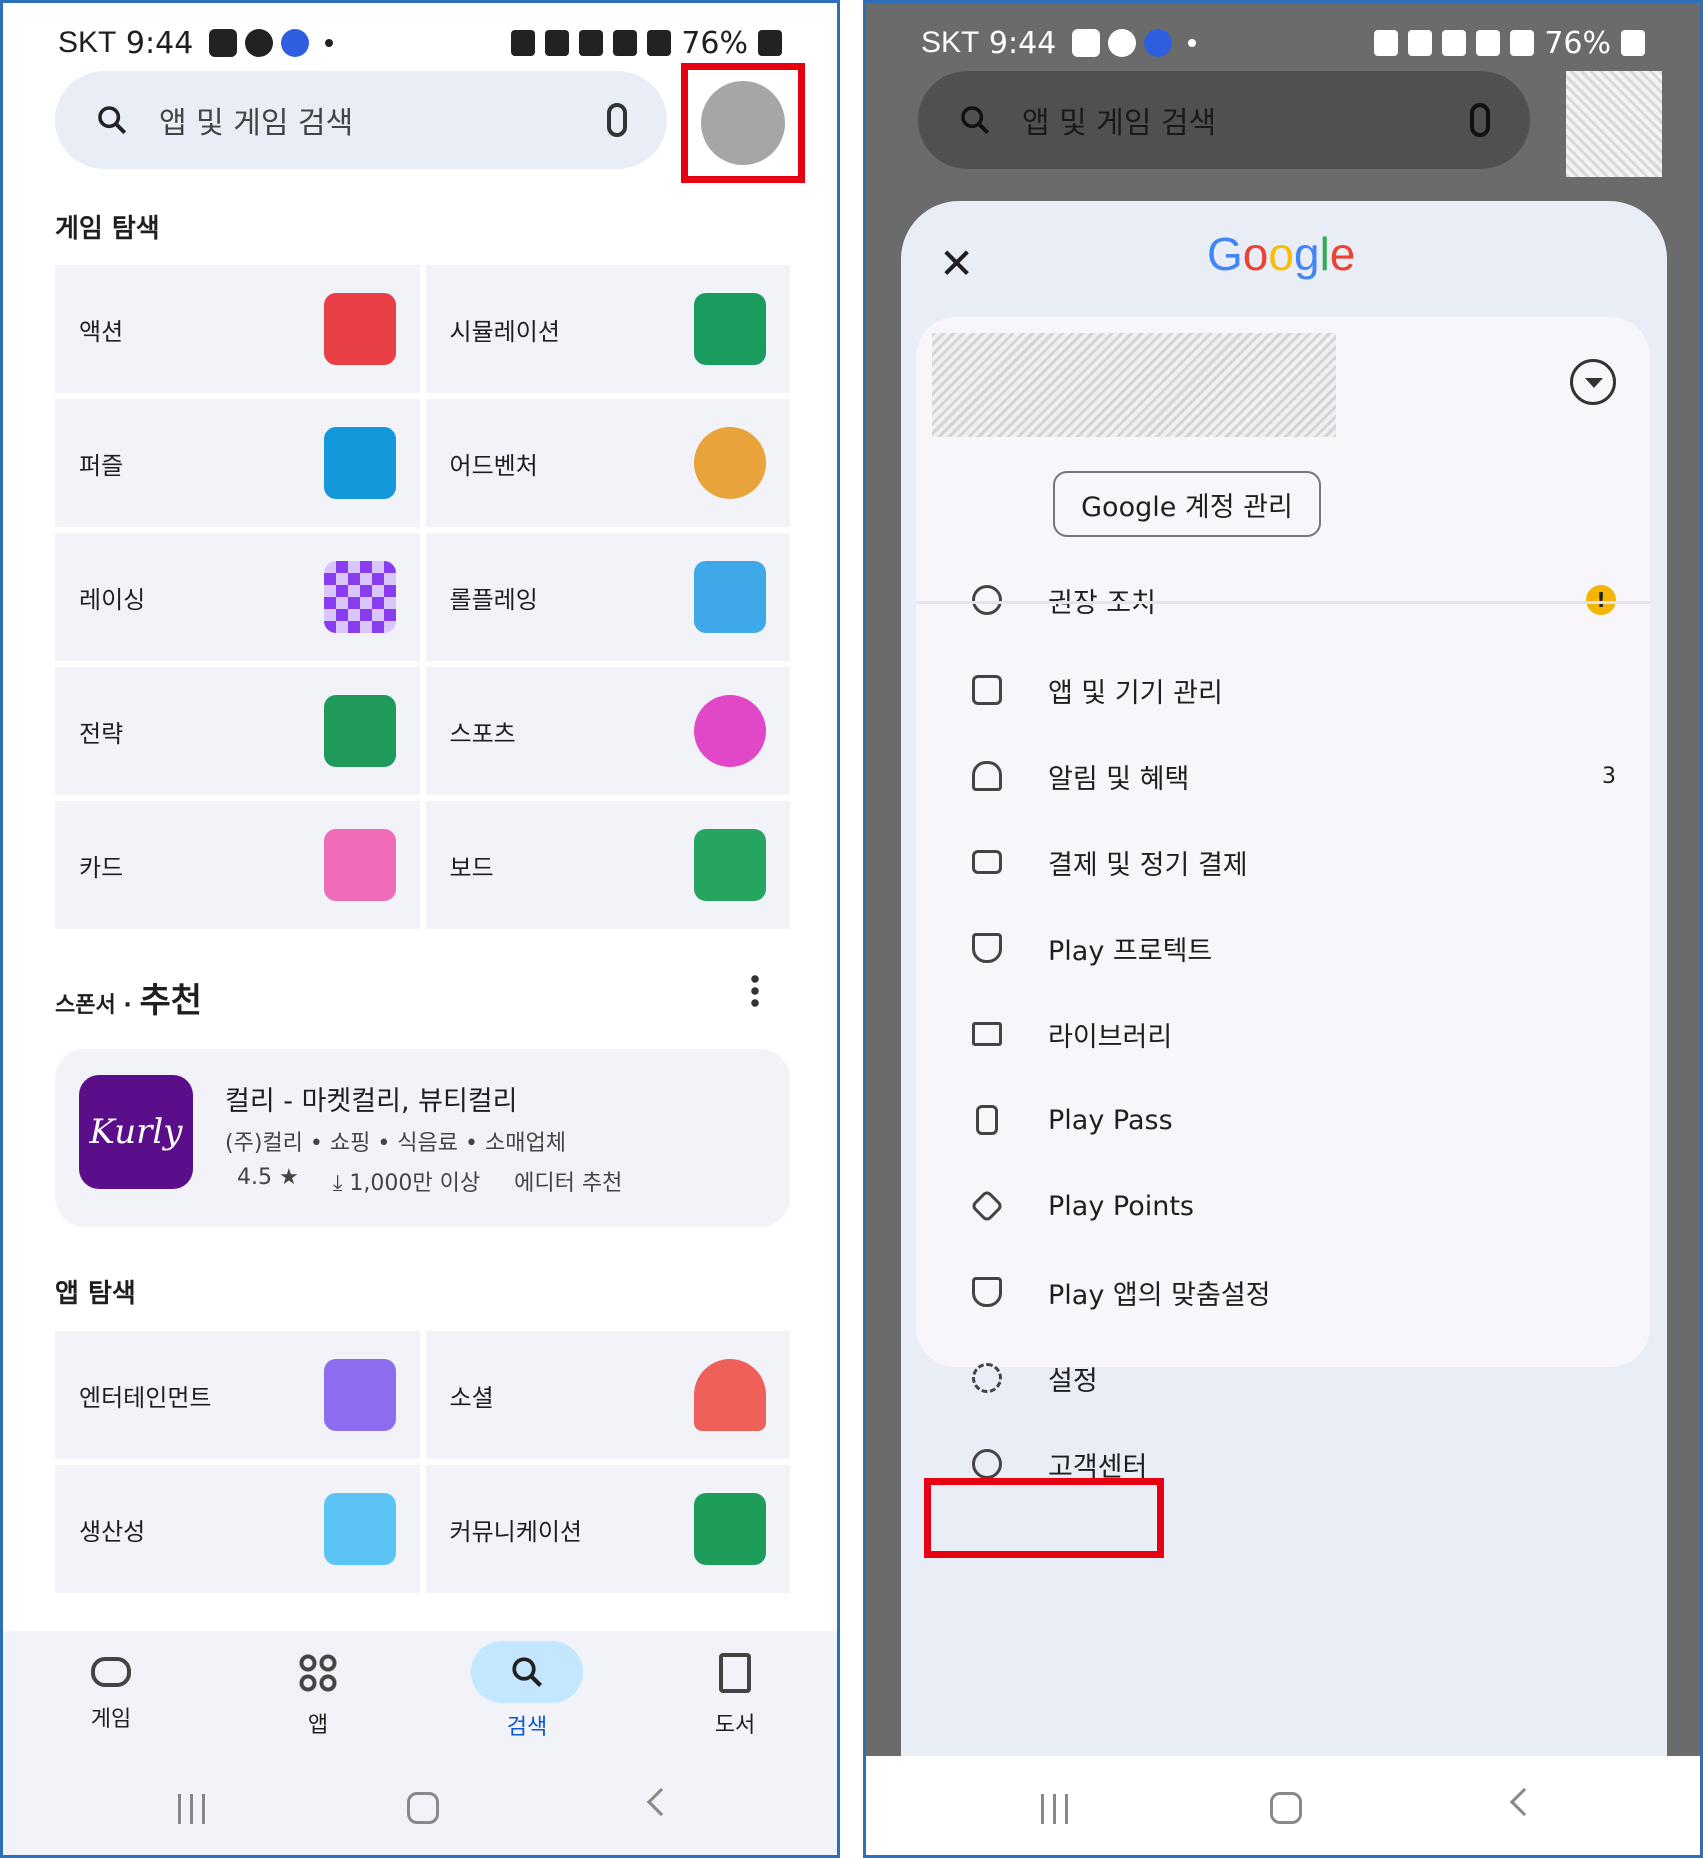 The width and height of the screenshot is (1703, 1858). Describe the element at coordinates (1283, 690) in the screenshot. I see `menu-manage-apps: 앱 및 기기 관리` at that location.